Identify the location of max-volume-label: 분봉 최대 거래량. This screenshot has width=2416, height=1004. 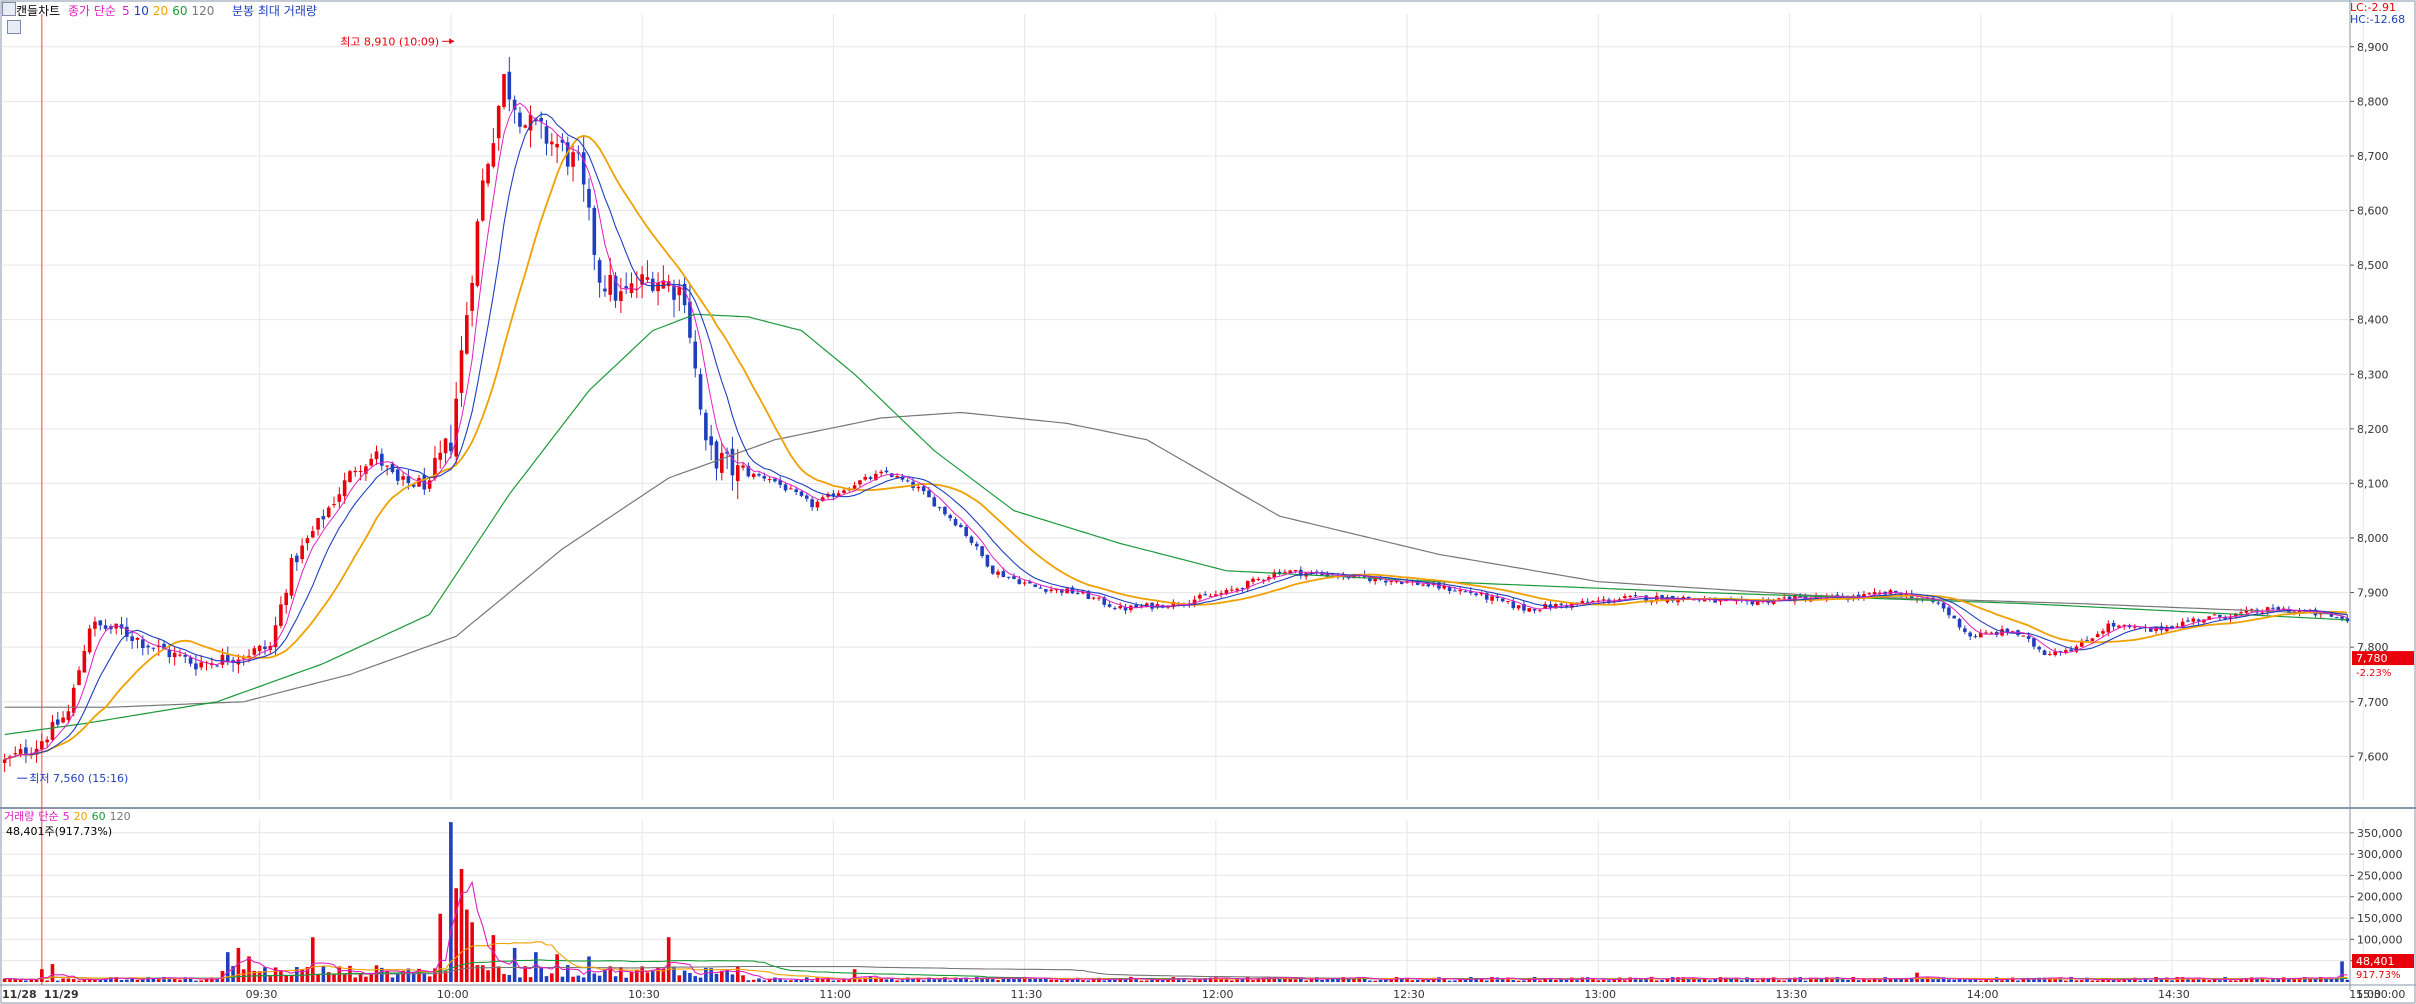
(274, 10).